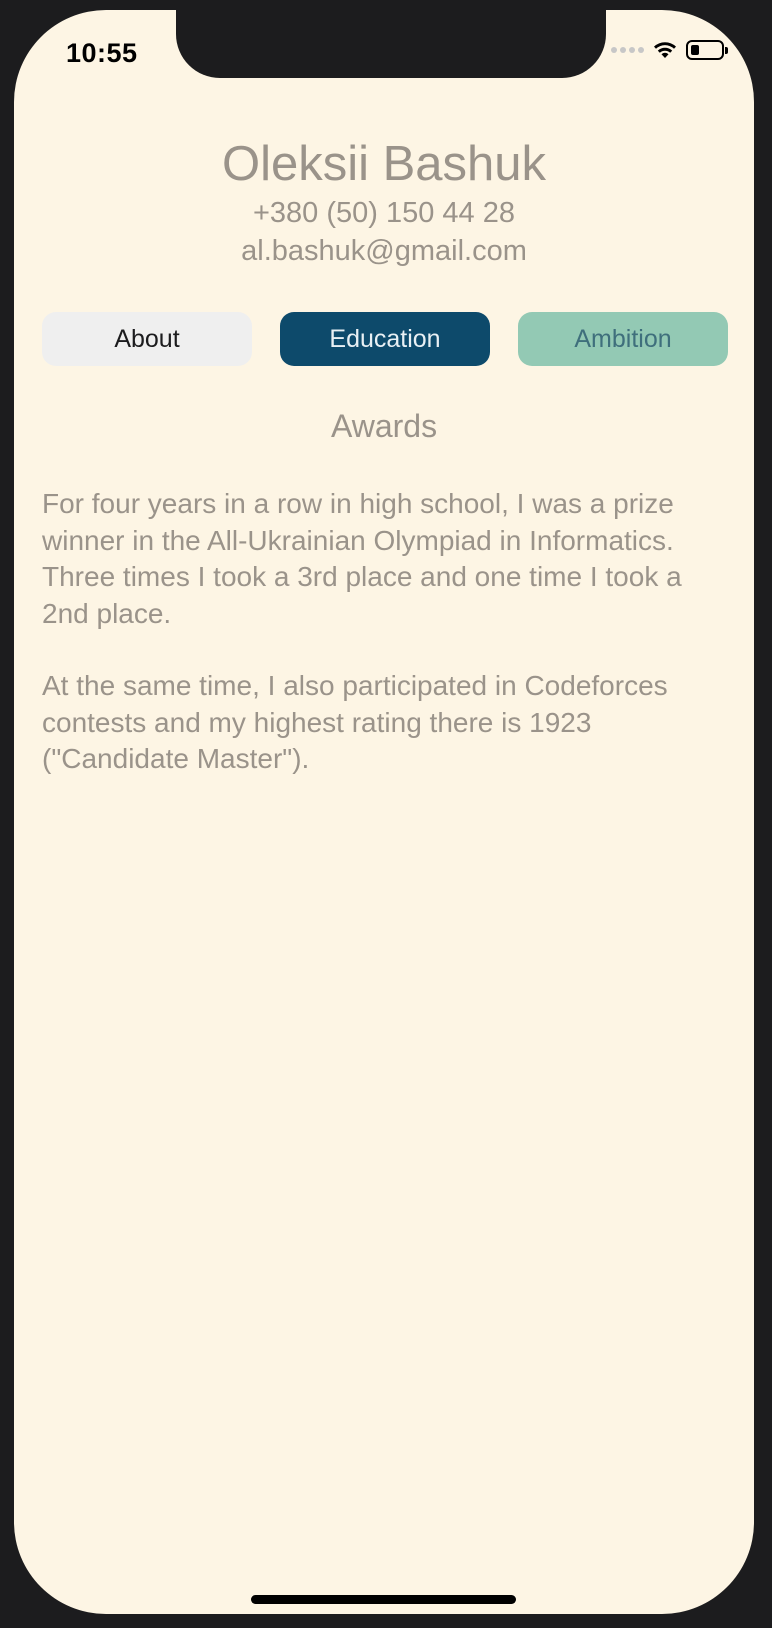 This screenshot has height=1628, width=772. Describe the element at coordinates (384, 213) in the screenshot. I see `profile-phone: +380 (50) 150 44 28` at that location.